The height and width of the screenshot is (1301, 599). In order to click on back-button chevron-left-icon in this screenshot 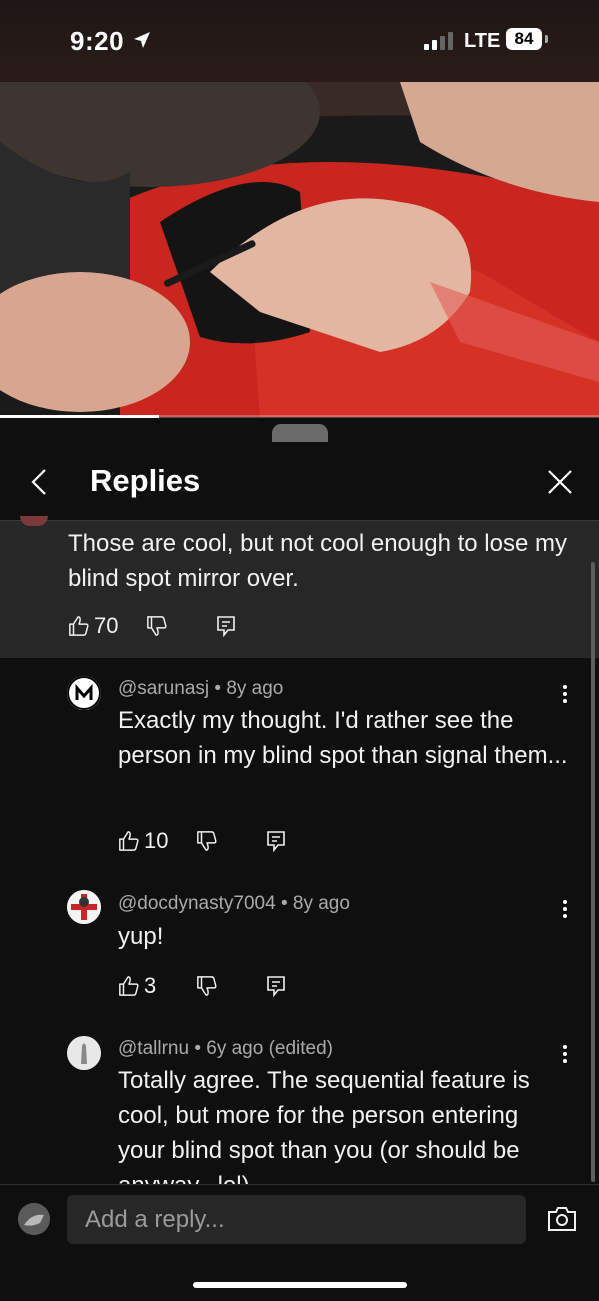, I will do `click(40, 482)`.